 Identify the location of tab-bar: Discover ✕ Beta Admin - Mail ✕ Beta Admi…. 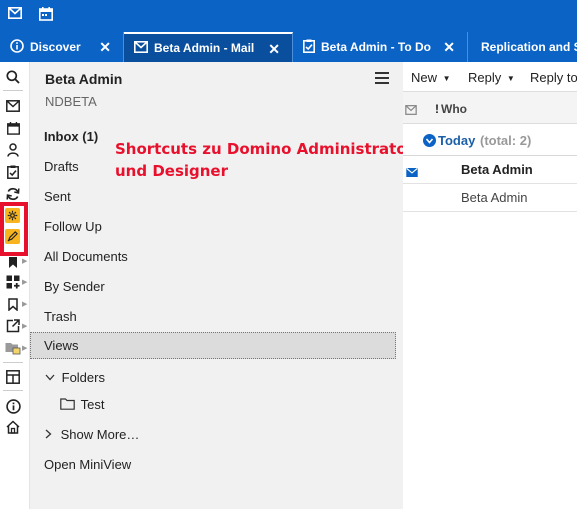
(288, 47).